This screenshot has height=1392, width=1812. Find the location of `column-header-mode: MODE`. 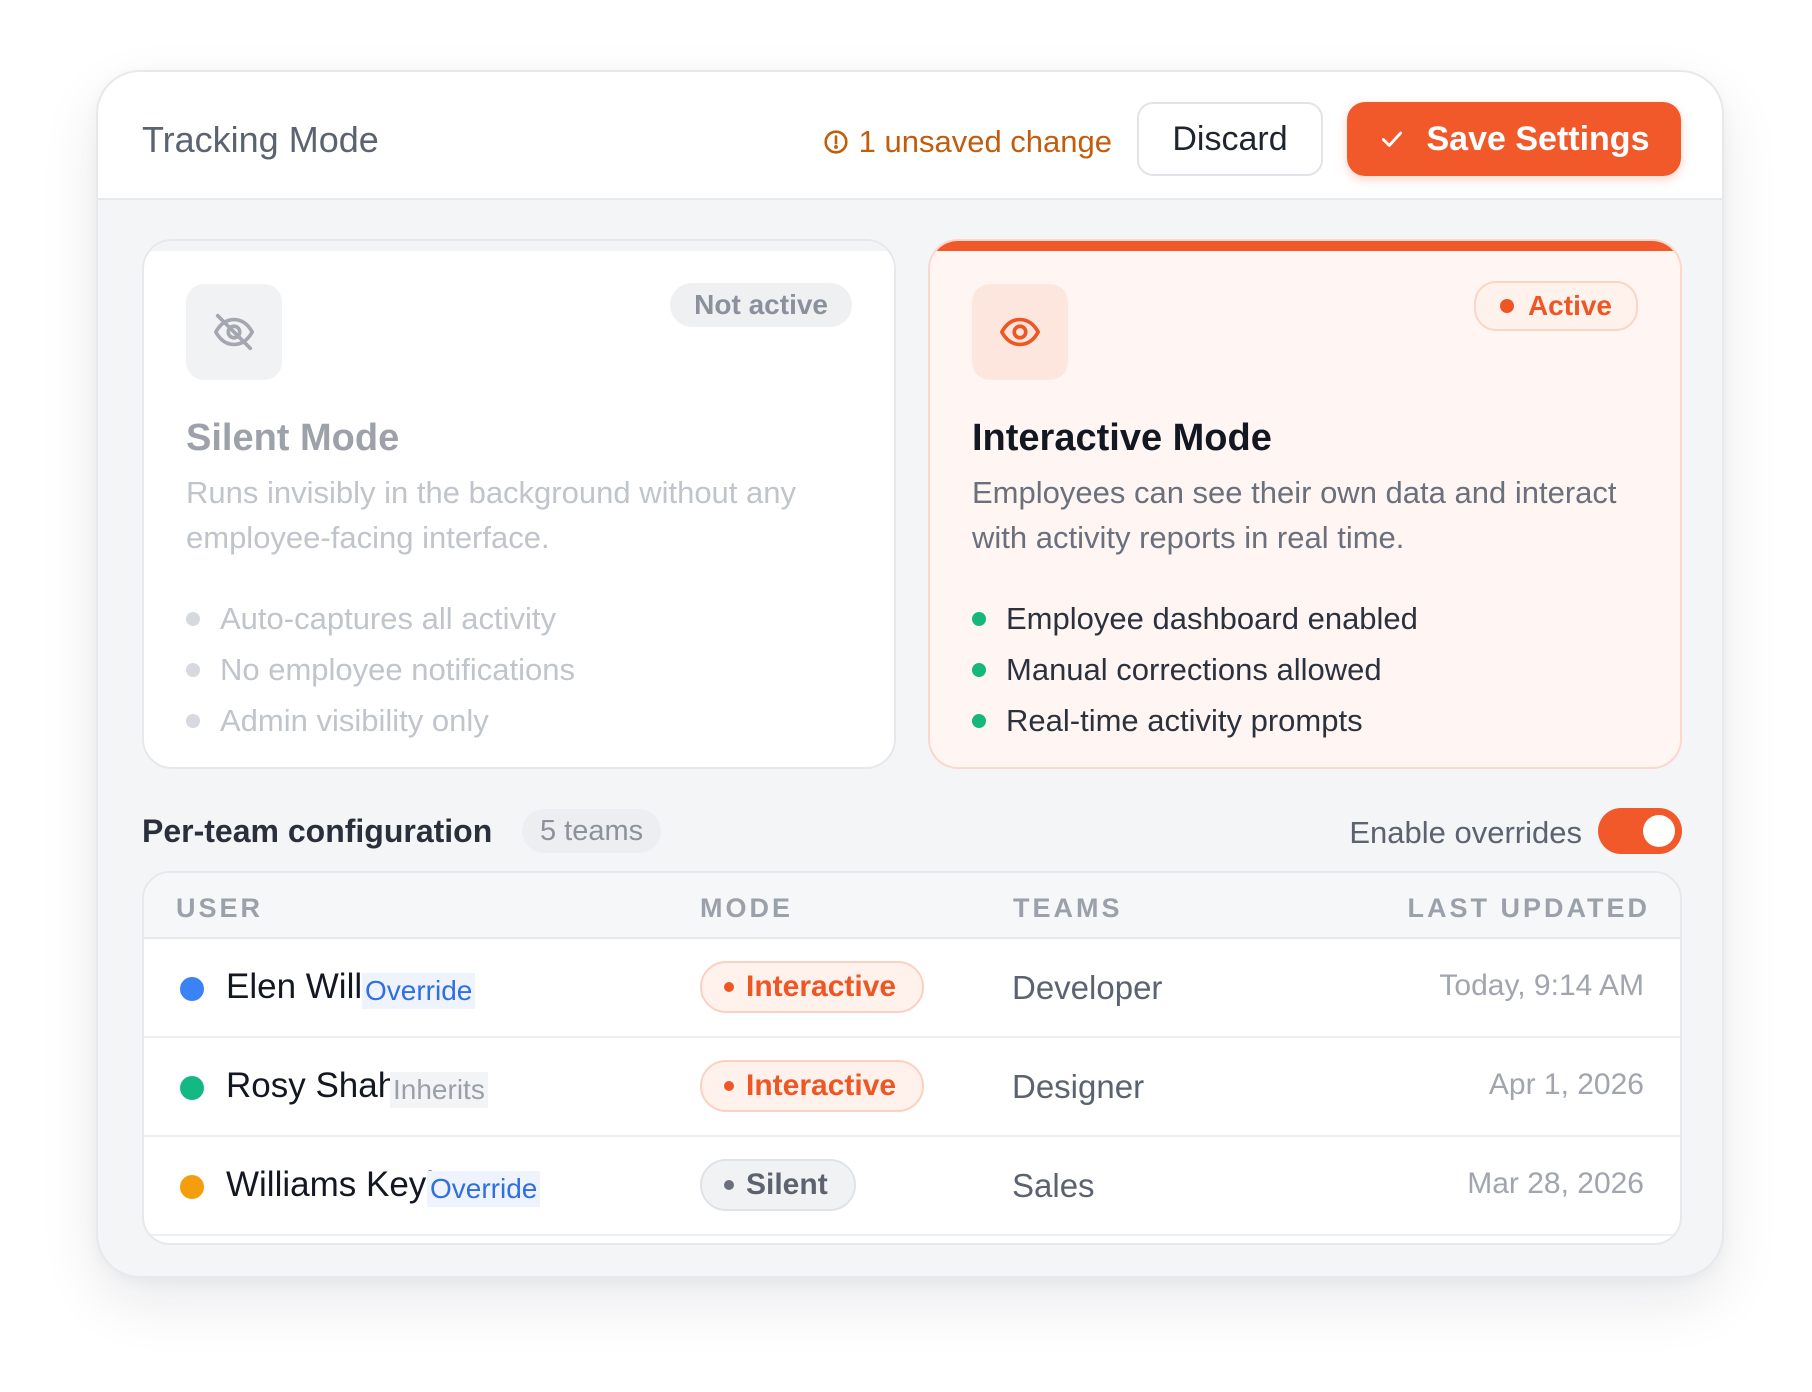

column-header-mode: MODE is located at coordinates (746, 908).